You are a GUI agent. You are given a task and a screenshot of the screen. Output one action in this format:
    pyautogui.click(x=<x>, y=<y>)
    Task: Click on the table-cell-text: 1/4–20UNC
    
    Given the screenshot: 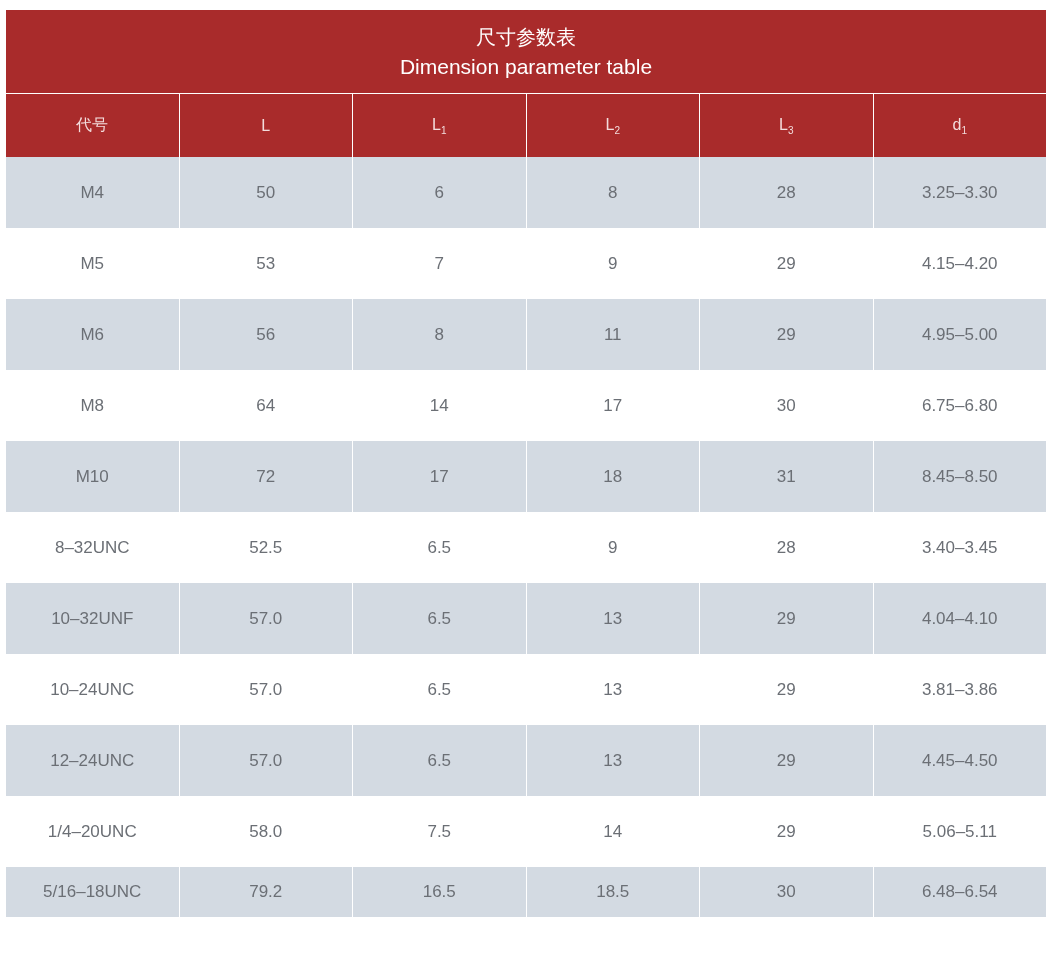 What is the action you would take?
    pyautogui.click(x=92, y=831)
    